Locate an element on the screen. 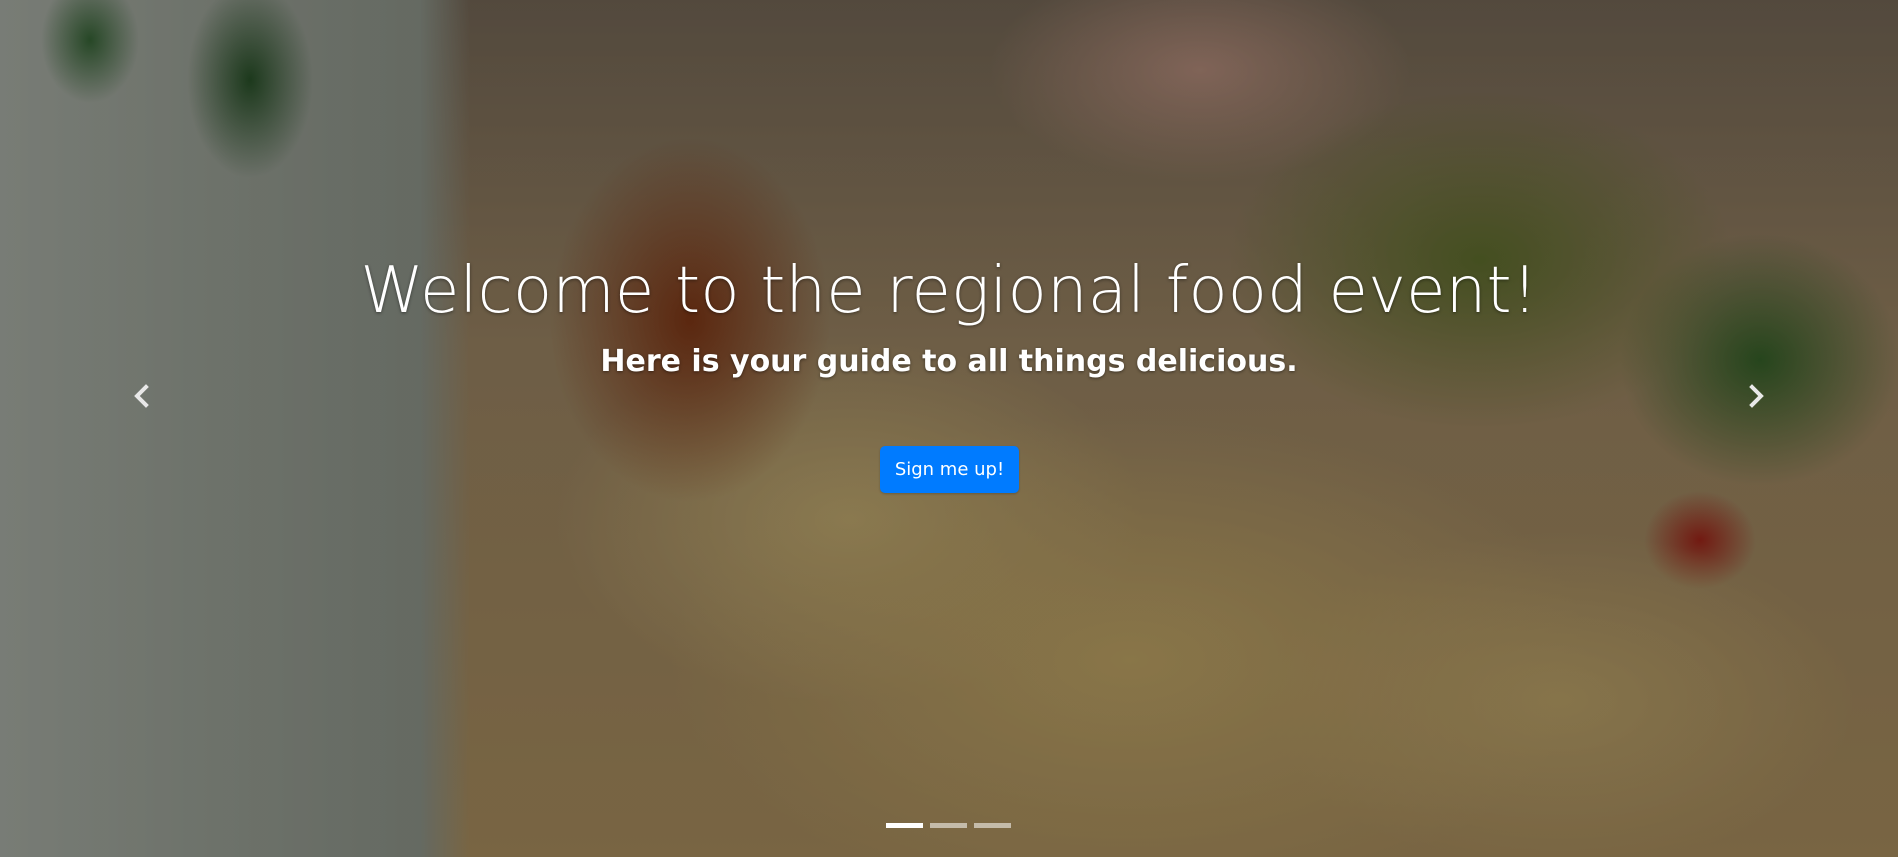  chevron-right-icon is located at coordinates (1756, 402).